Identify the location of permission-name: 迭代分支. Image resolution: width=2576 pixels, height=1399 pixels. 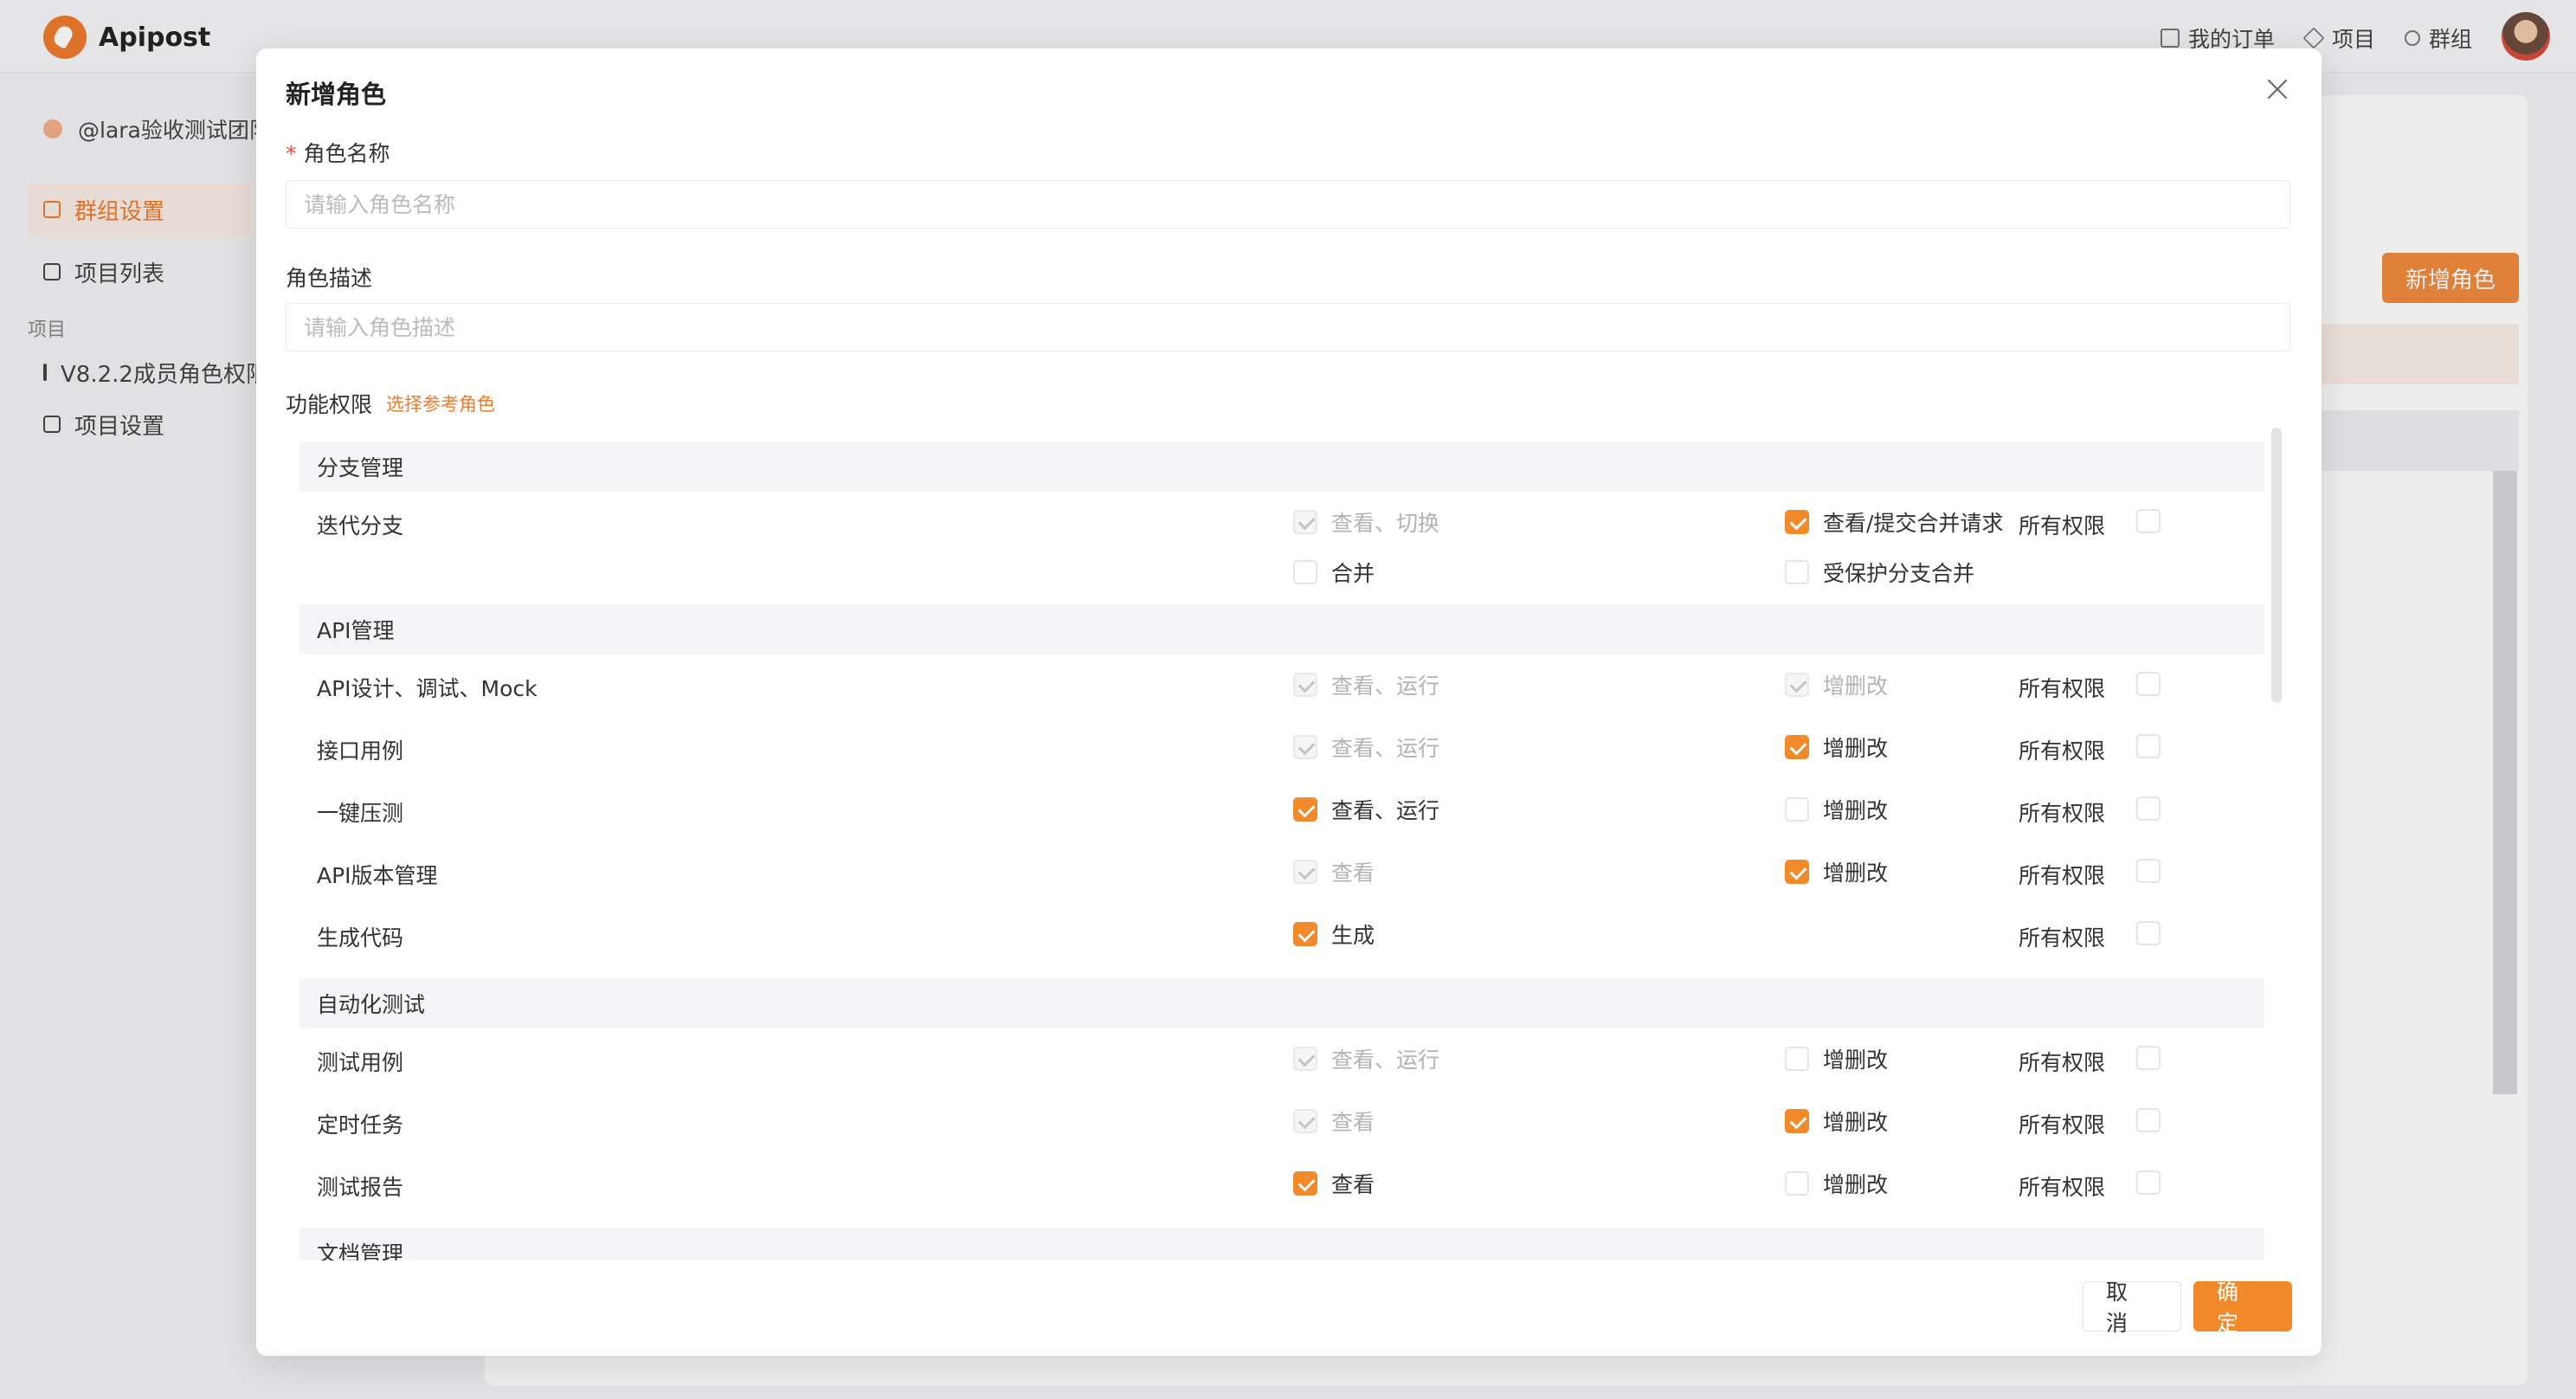
(360, 525).